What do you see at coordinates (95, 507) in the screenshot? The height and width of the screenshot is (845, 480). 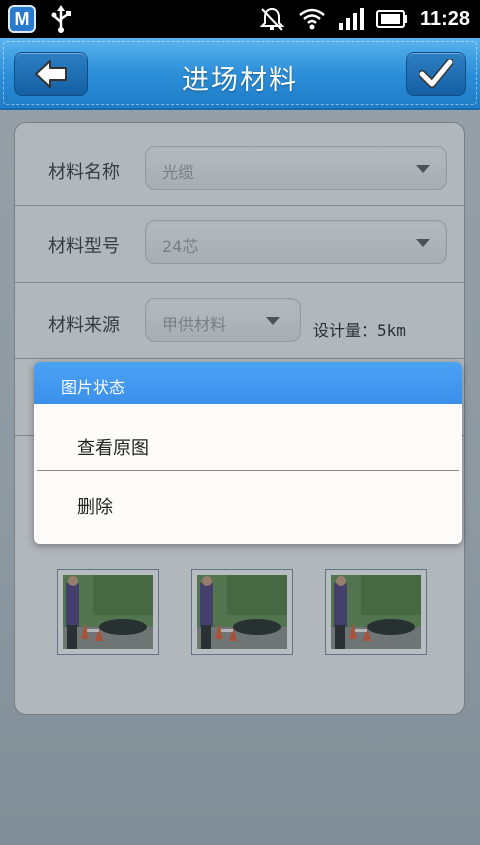 I see `delete-label: 删除` at bounding box center [95, 507].